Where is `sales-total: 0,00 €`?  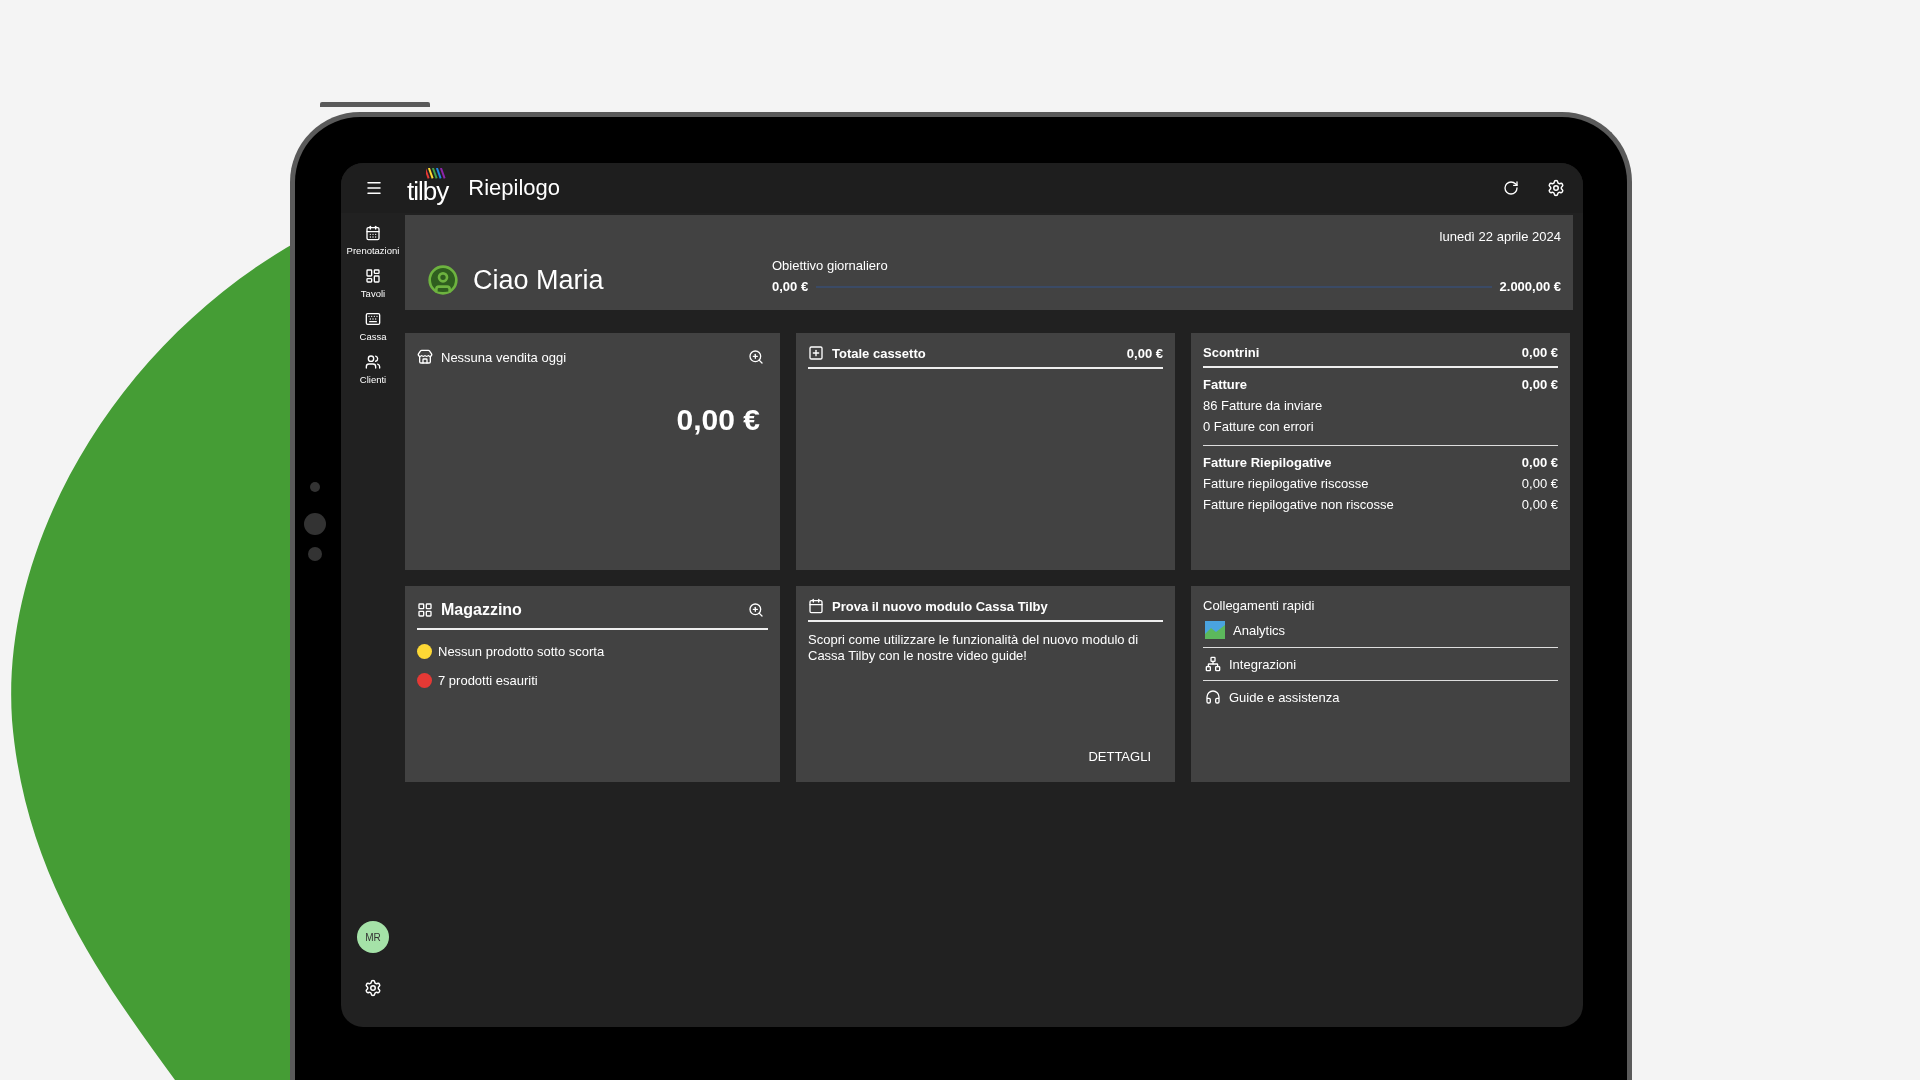 sales-total: 0,00 € is located at coordinates (718, 420).